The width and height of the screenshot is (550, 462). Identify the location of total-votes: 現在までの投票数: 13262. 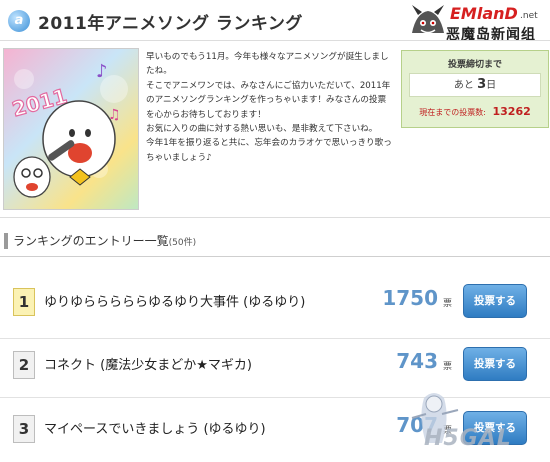
(475, 111).